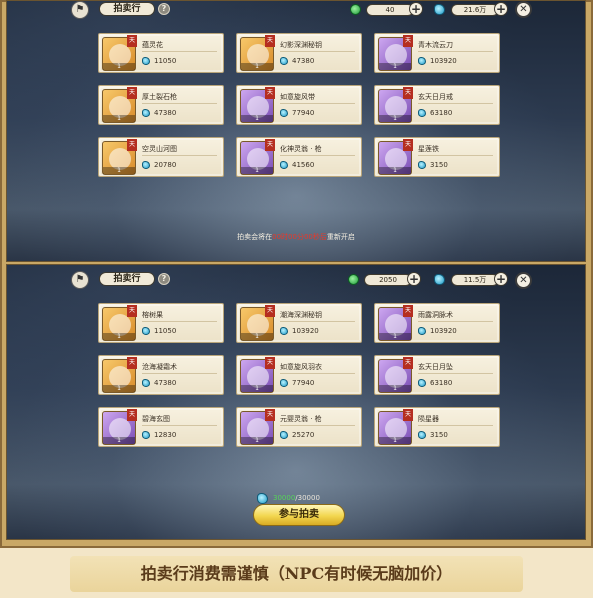 The width and height of the screenshot is (593, 598). Describe the element at coordinates (340, 237) in the screenshot. I see `notice-suffix: 重新开启` at that location.